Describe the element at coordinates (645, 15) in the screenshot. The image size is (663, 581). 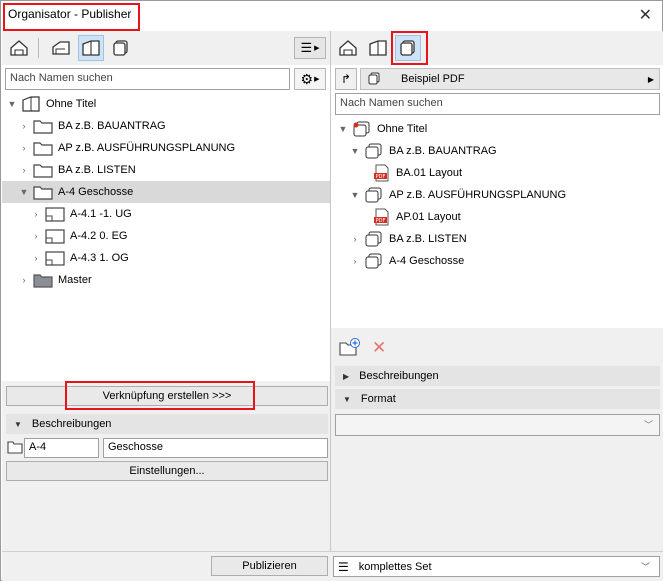
I see `close-icon: ✕` at that location.